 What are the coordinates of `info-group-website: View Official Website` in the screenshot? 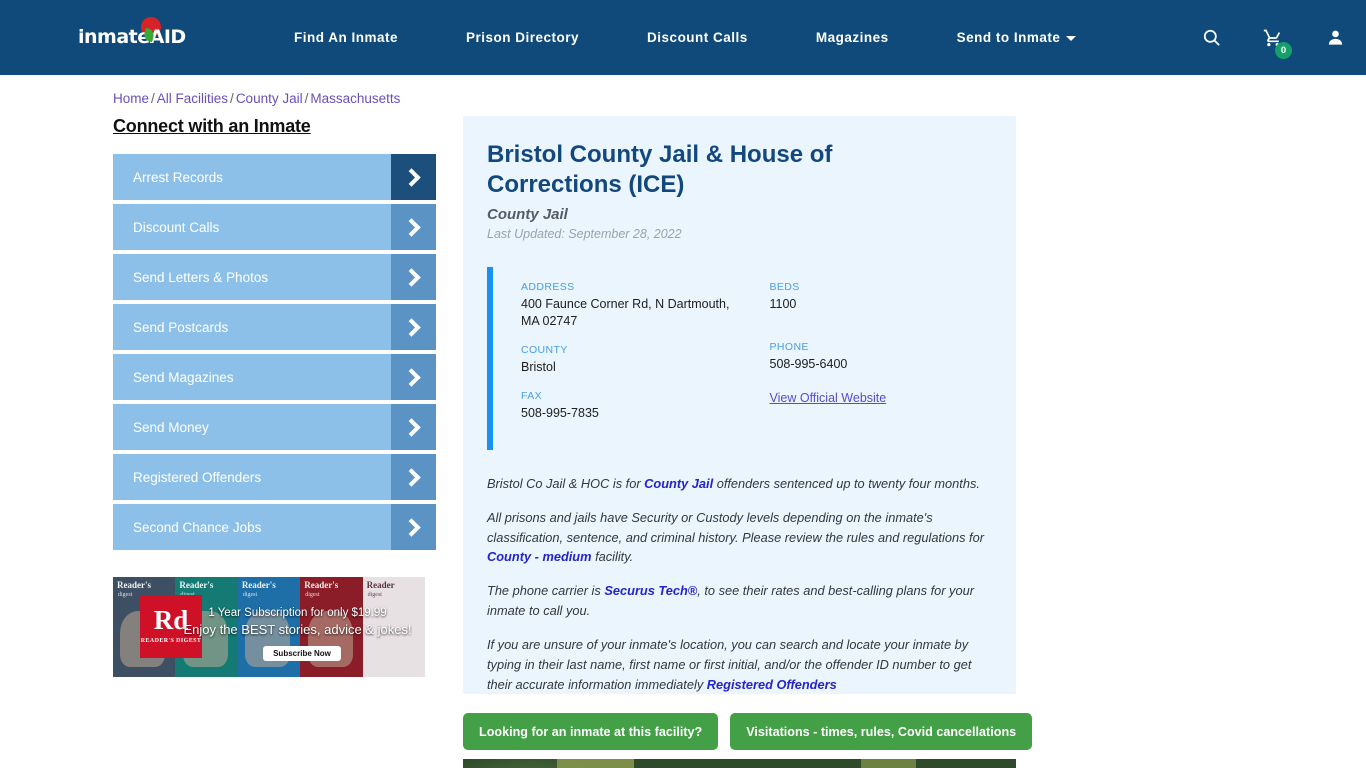 It's located at (881, 398).